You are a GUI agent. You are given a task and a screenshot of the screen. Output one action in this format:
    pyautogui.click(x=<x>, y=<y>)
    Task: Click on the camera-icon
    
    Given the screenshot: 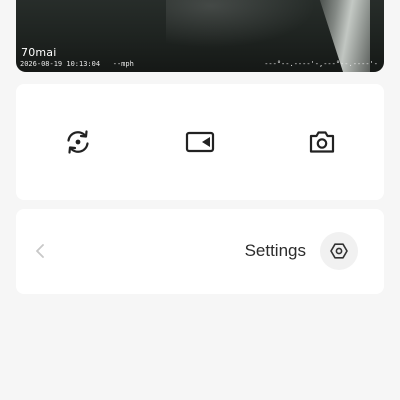 What is the action you would take?
    pyautogui.click(x=322, y=142)
    